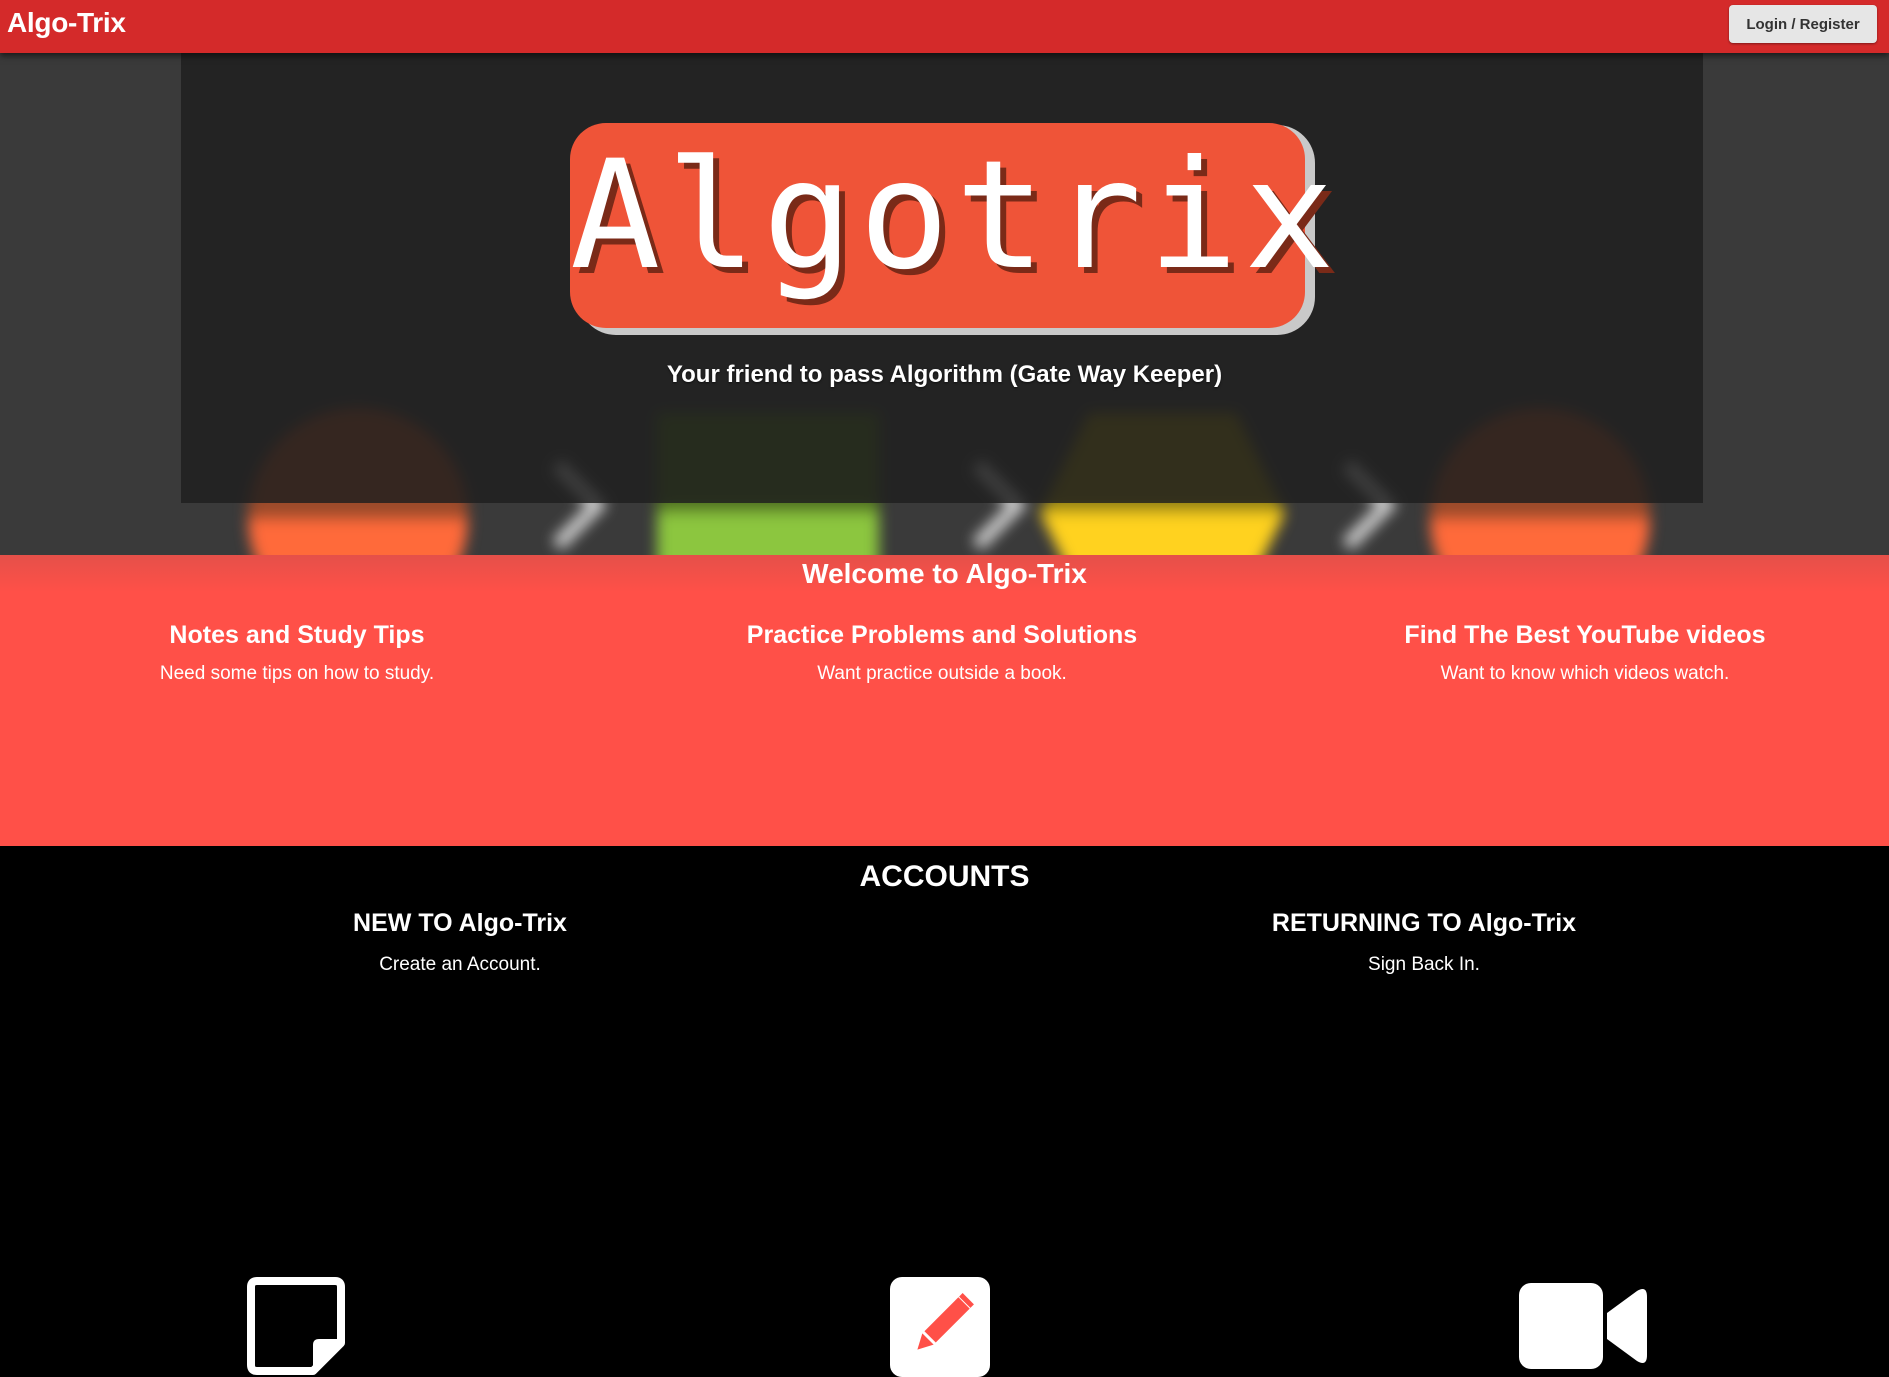 This screenshot has width=1889, height=1377. I want to click on algotrix-logo: Algotrix, so click(955, 225).